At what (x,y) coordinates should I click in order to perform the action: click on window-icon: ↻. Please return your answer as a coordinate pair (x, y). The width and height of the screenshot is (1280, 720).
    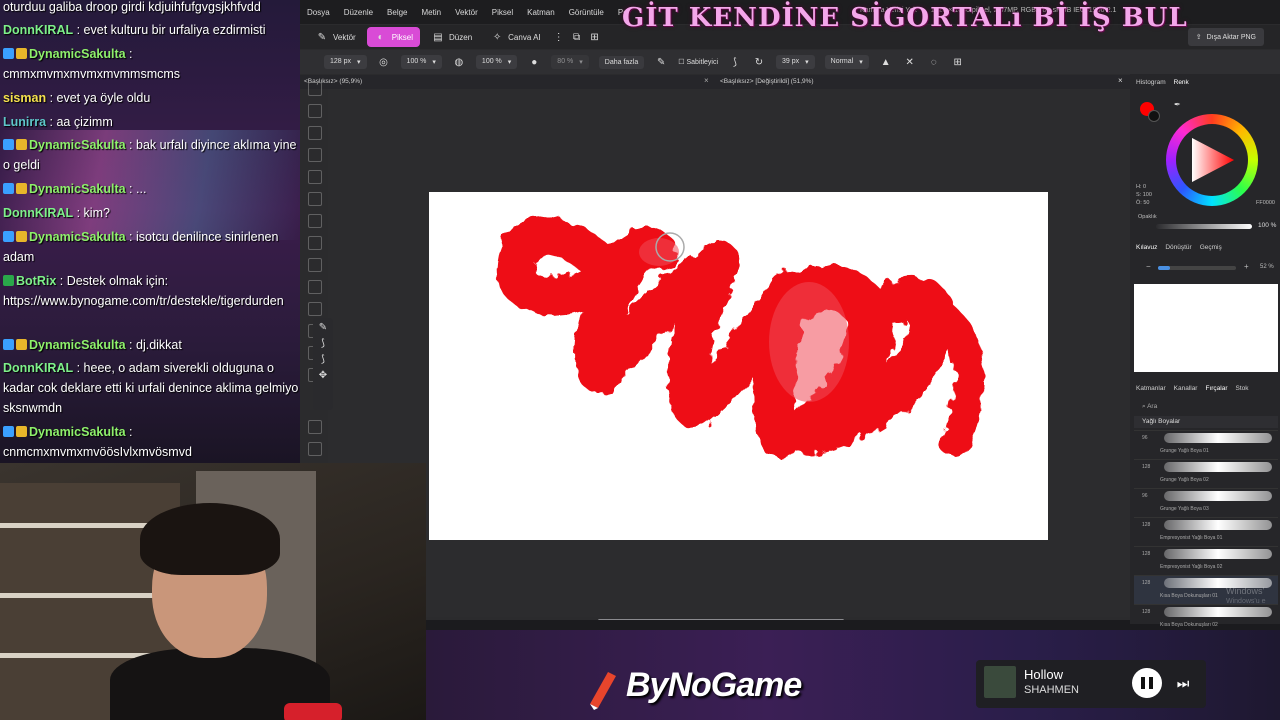
    Looking at the image, I should click on (759, 62).